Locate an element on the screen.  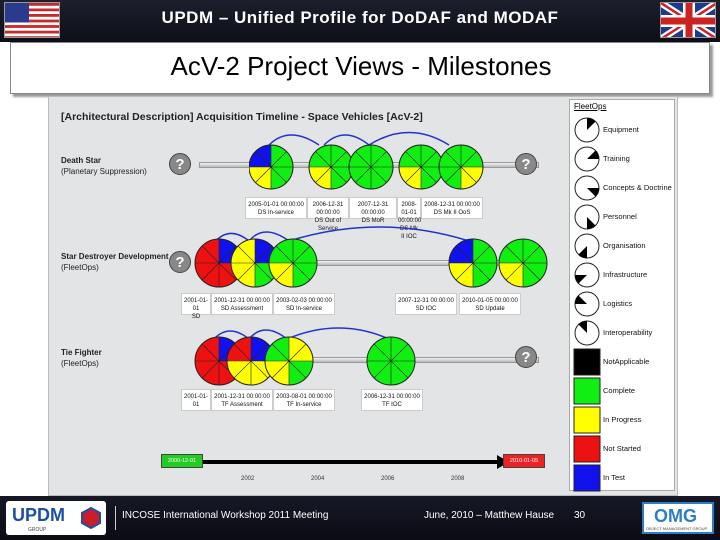
interoperability-segment-icon is located at coordinates (587, 333).